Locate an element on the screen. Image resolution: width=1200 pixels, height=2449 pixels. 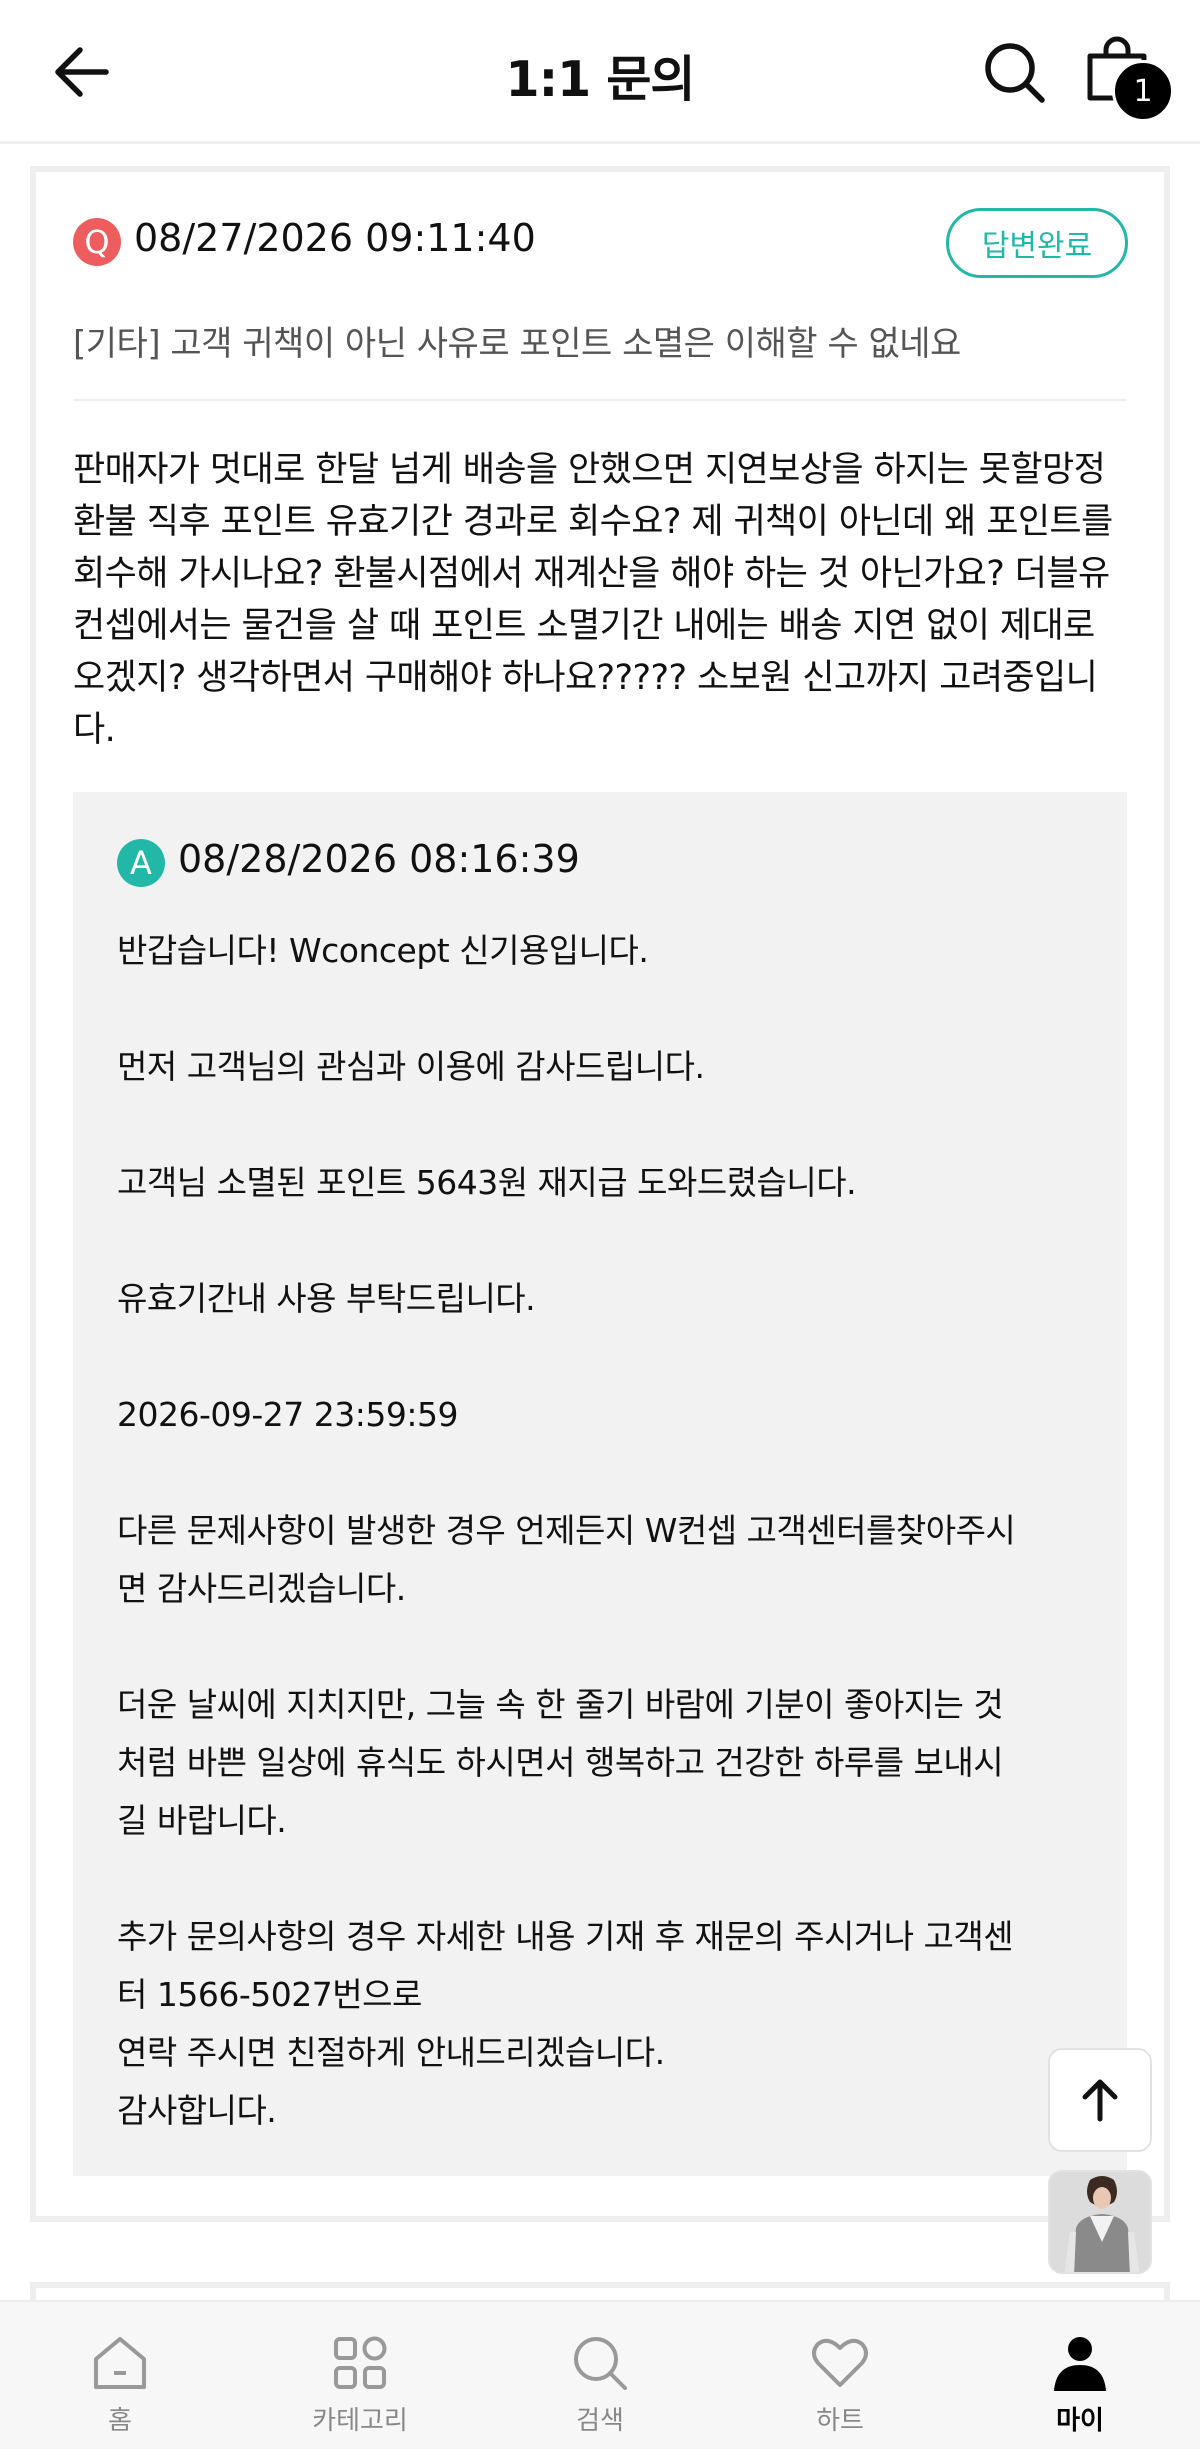
answer-line: 2026-09-27 23:59:59 is located at coordinates (287, 1414).